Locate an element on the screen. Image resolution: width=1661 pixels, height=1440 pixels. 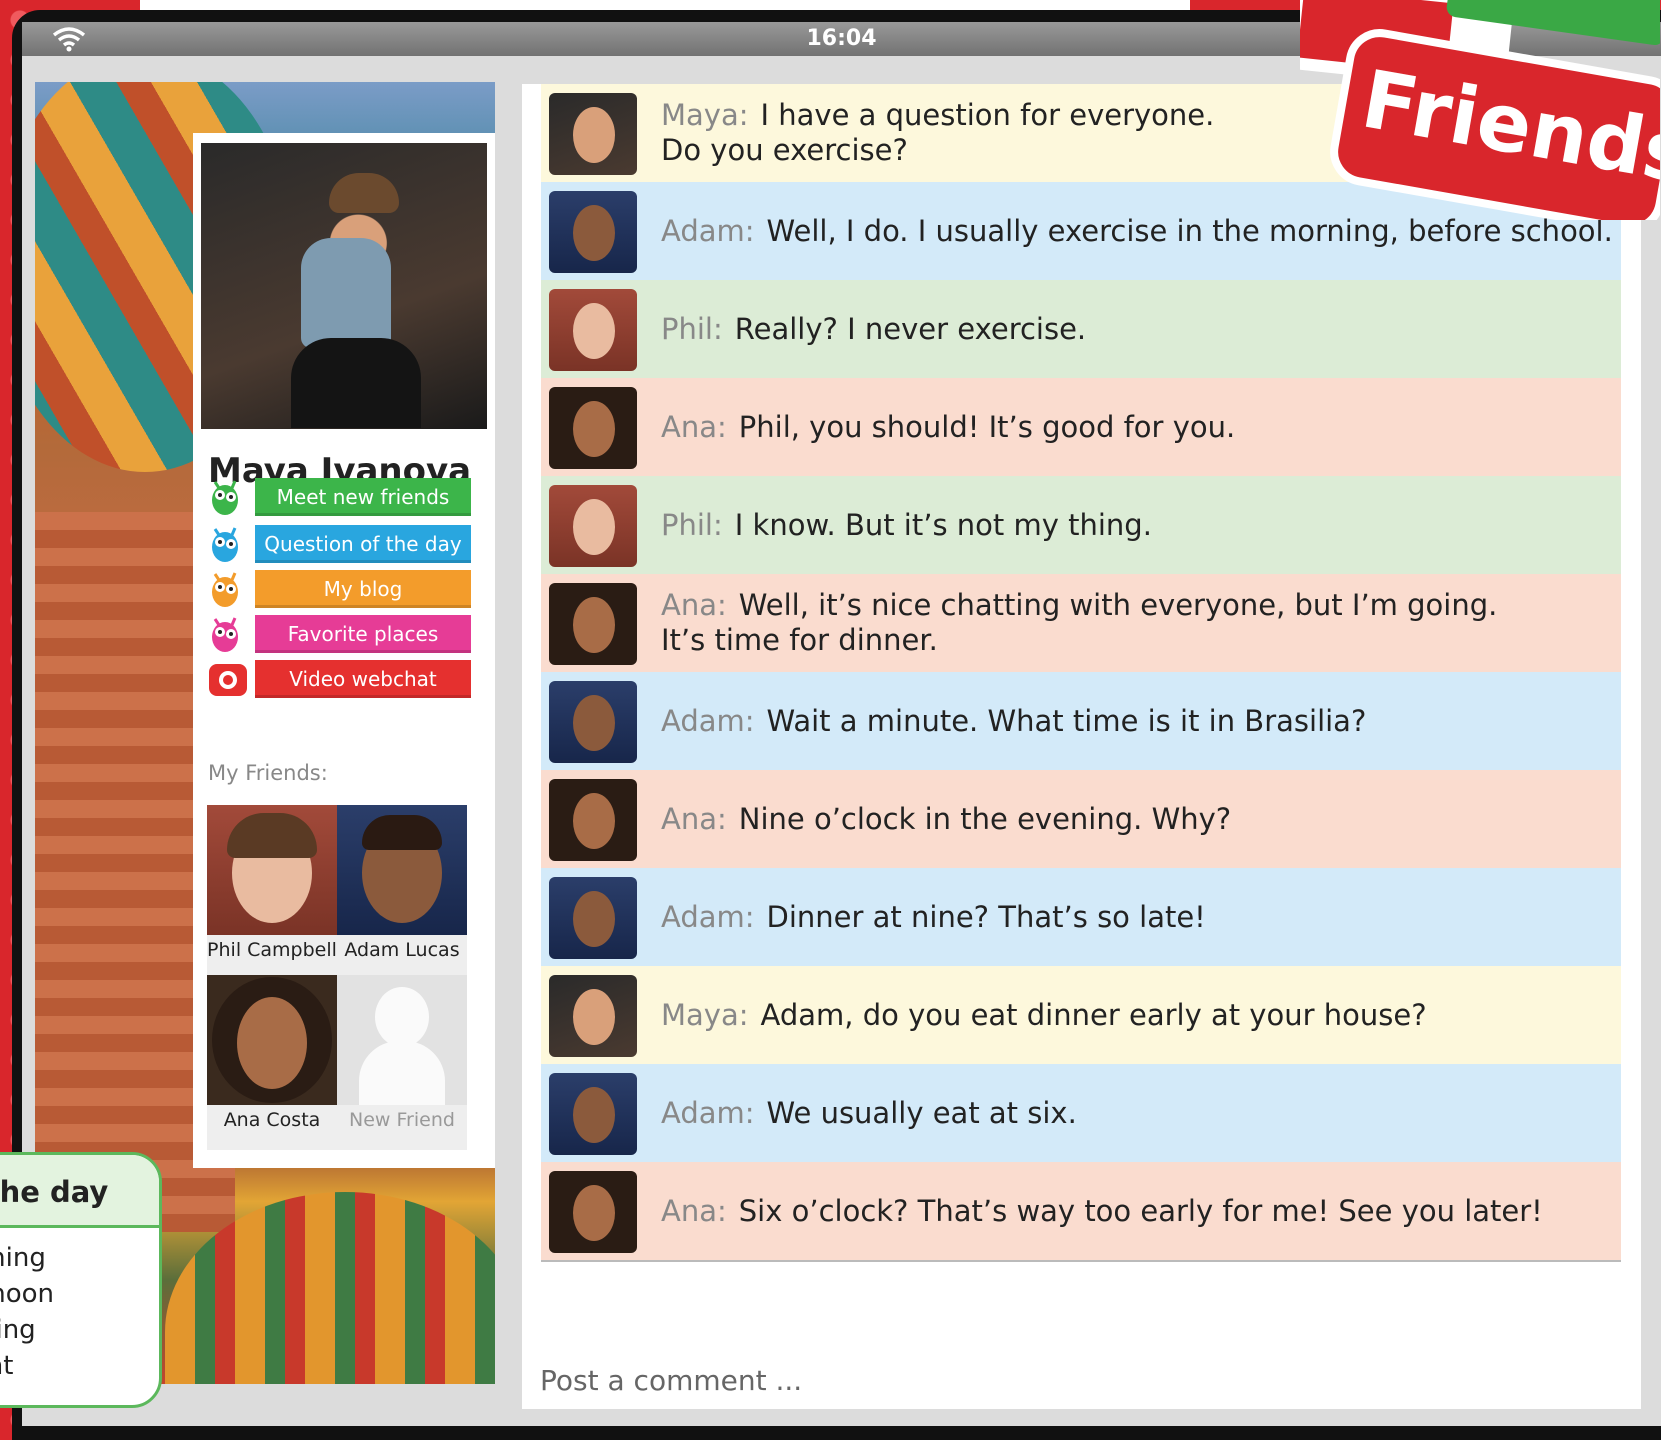
menu-button: My blog is located at coordinates (363, 589).